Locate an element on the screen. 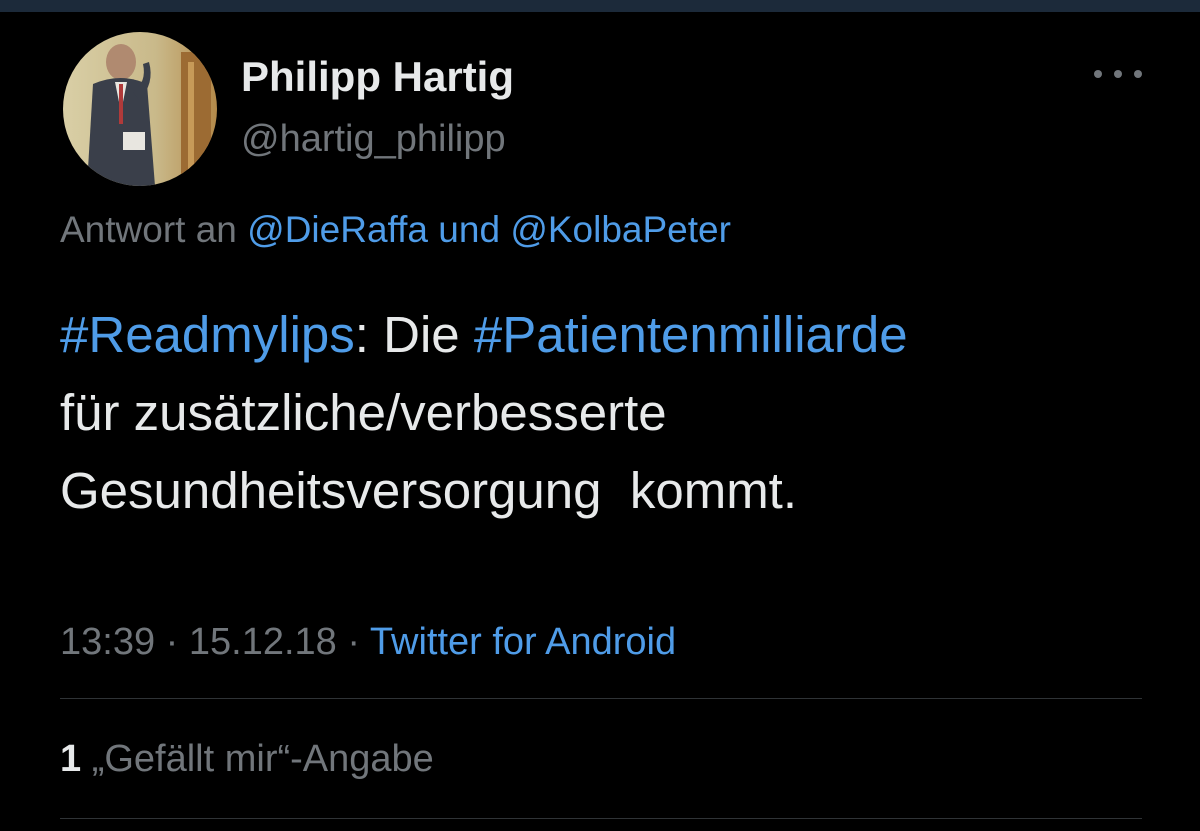 This screenshot has width=1200, height=831. tweet-metadata: 13:39 · 15.12.18 · Twitter for Android is located at coordinates (368, 642).